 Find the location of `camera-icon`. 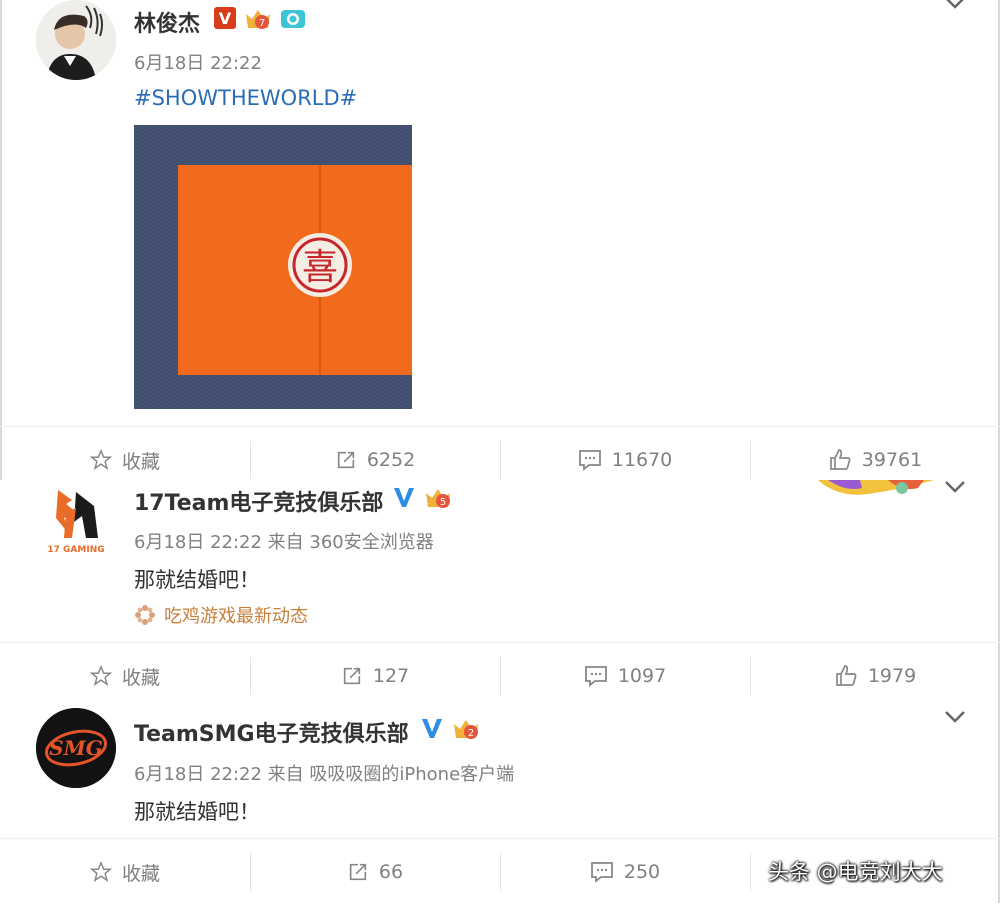

camera-icon is located at coordinates (293, 18).